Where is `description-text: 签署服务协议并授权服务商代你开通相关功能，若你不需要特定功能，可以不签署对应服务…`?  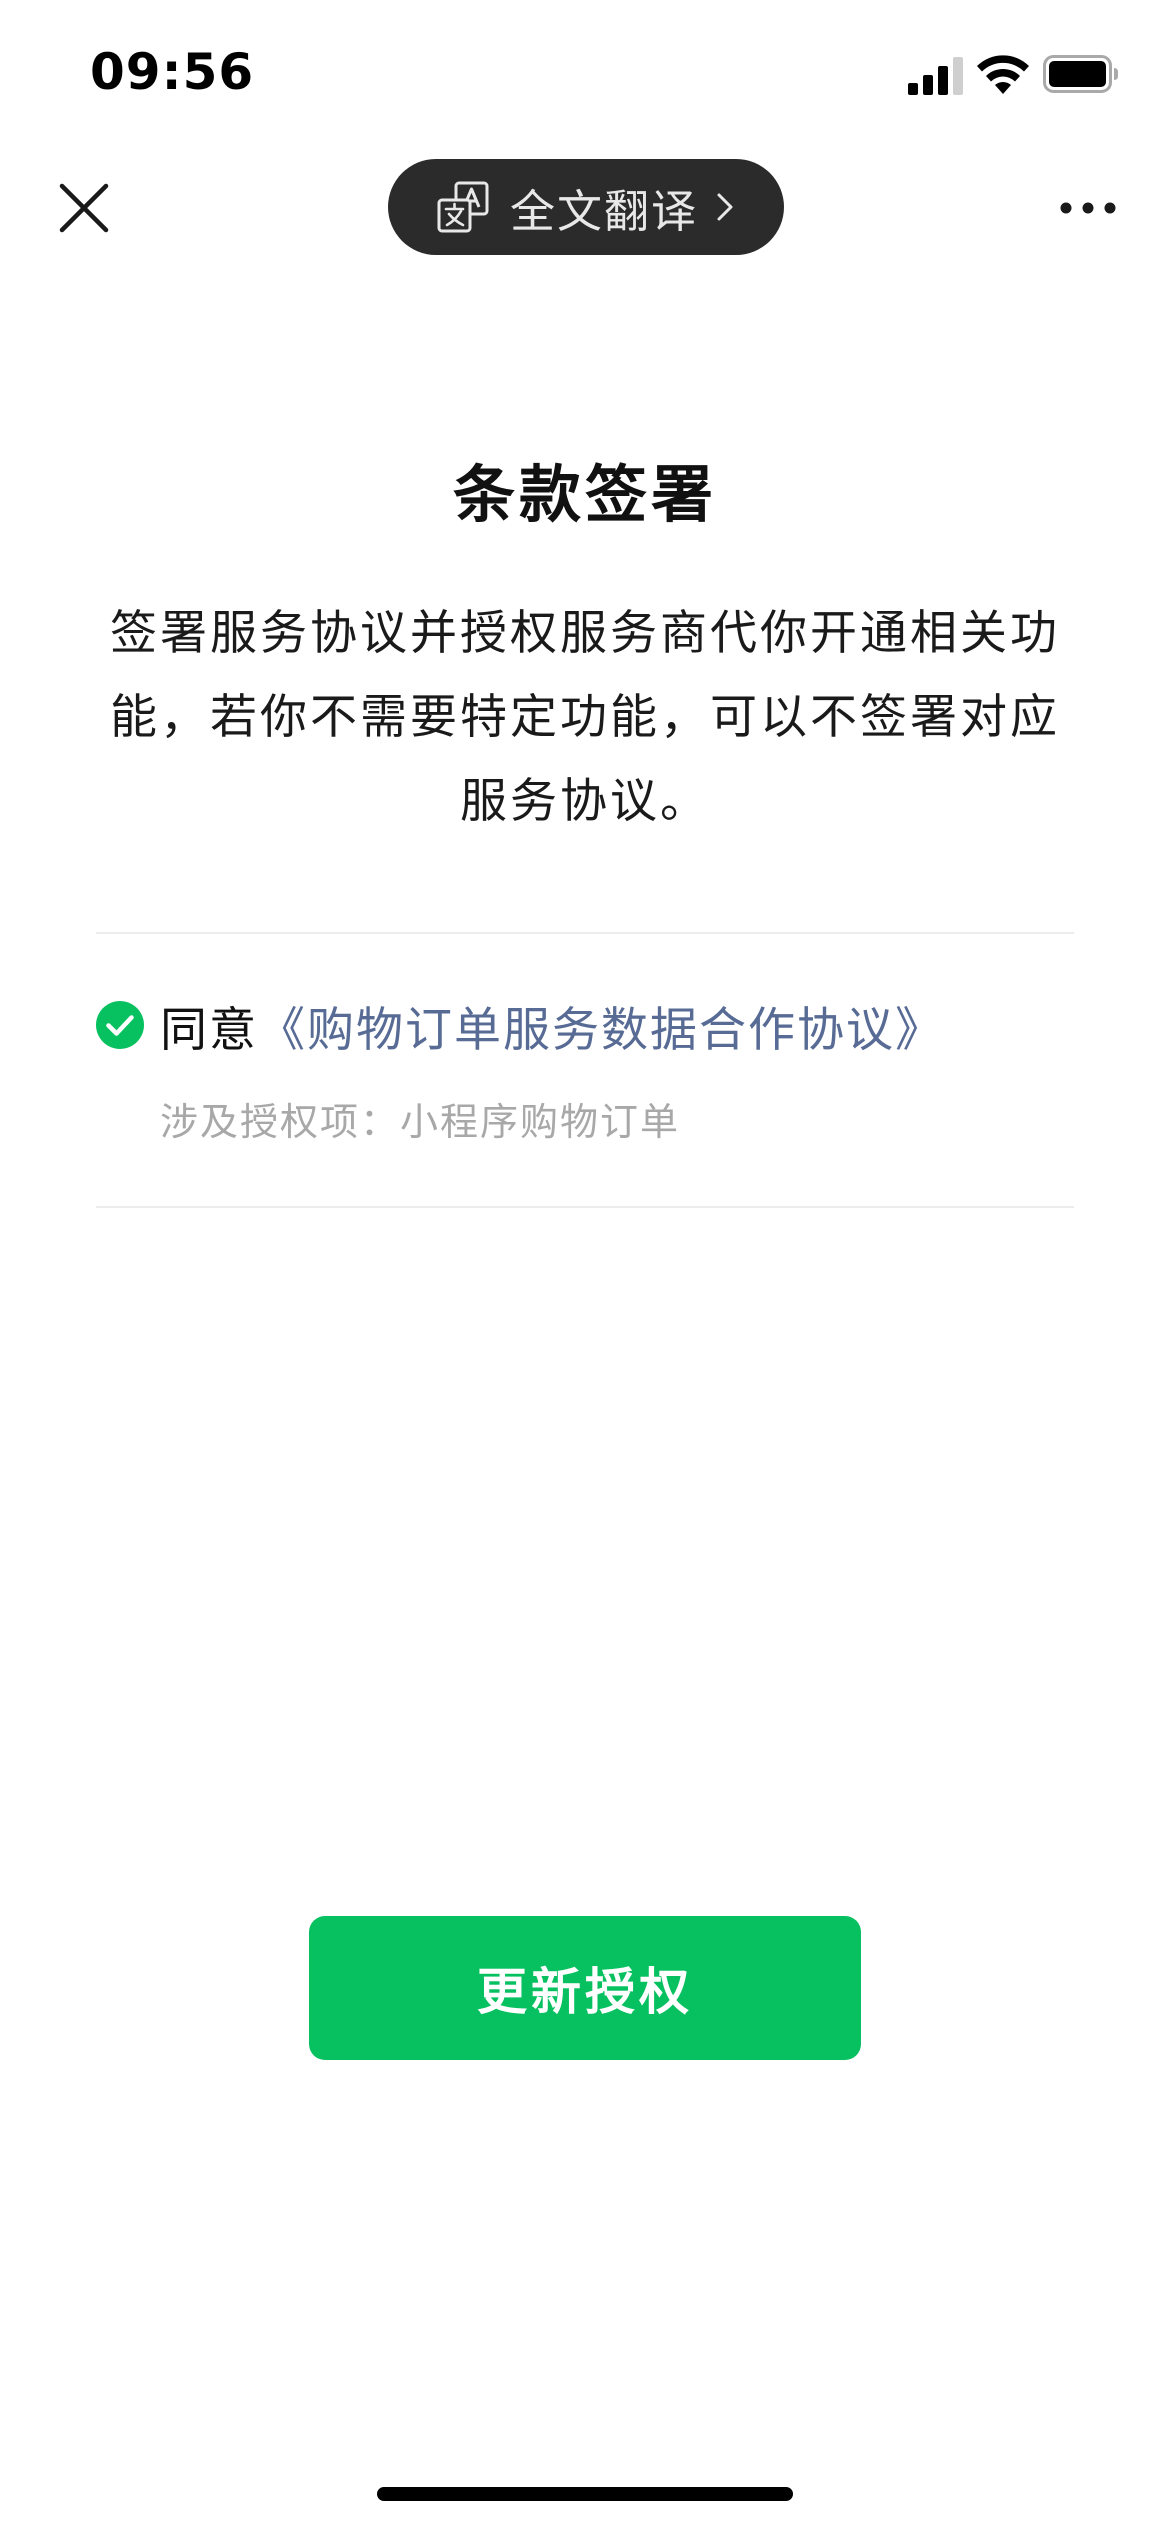 description-text: 签署服务协议并授权服务商代你开通相关功能，若你不需要特定功能，可以不签署对应服务… is located at coordinates (585, 717).